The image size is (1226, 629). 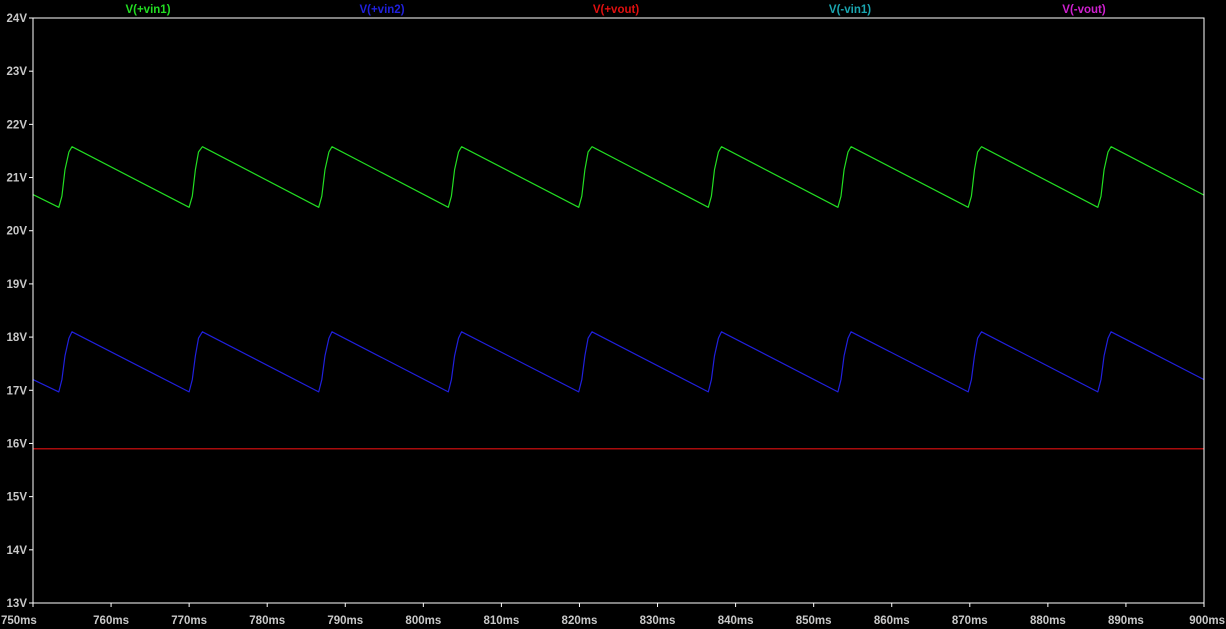 I want to click on y-tick-label: 22V, so click(x=17, y=125).